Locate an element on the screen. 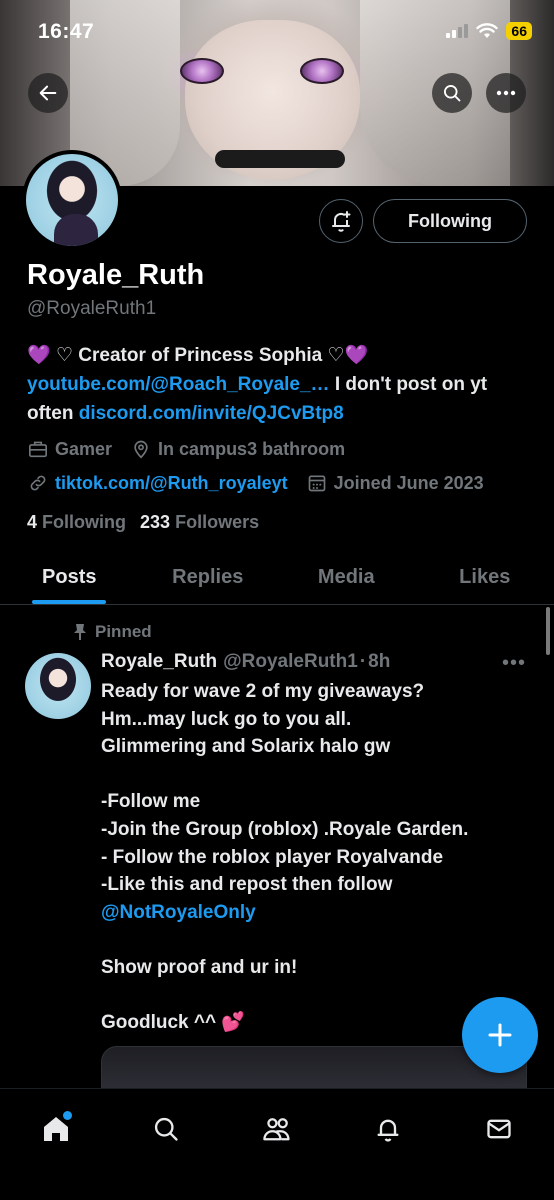 The height and width of the screenshot is (1200, 554). status-icons: 66 is located at coordinates (489, 31).